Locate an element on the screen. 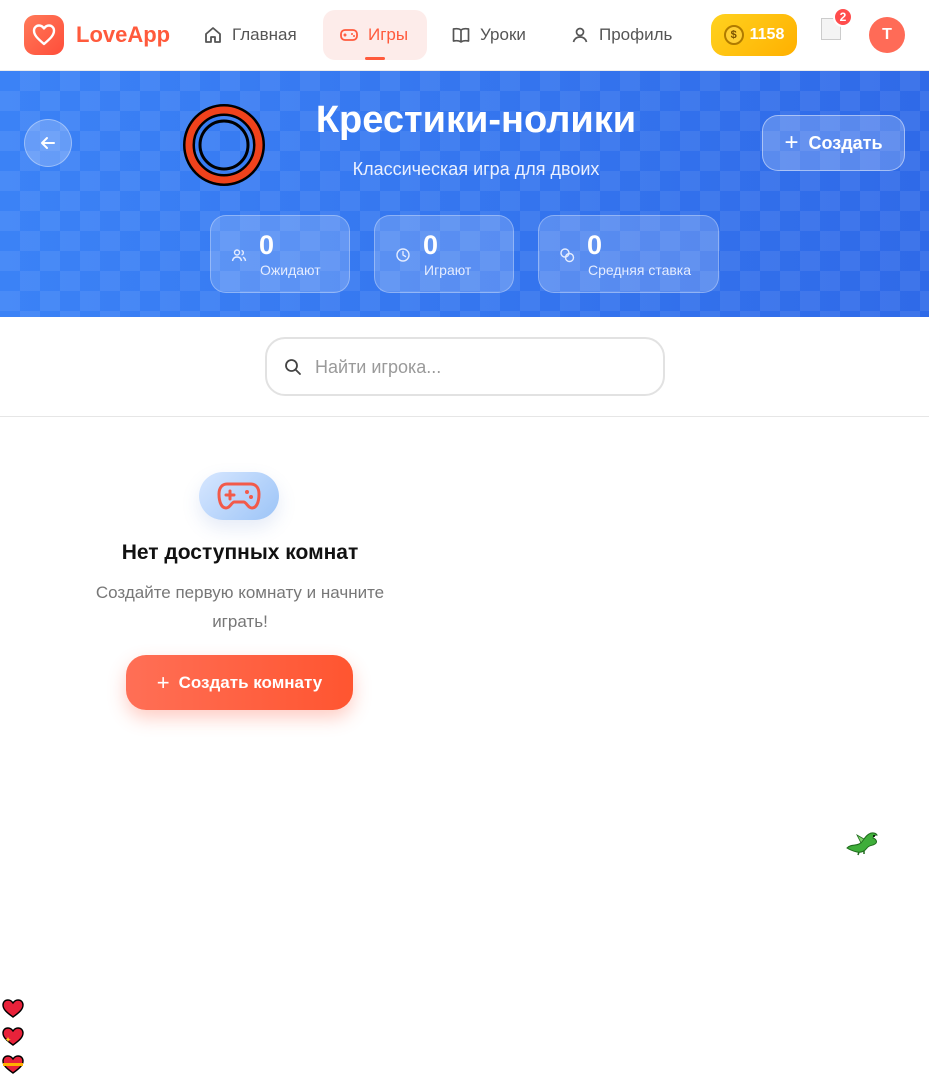  nav-label-games: Игры is located at coordinates (388, 34).